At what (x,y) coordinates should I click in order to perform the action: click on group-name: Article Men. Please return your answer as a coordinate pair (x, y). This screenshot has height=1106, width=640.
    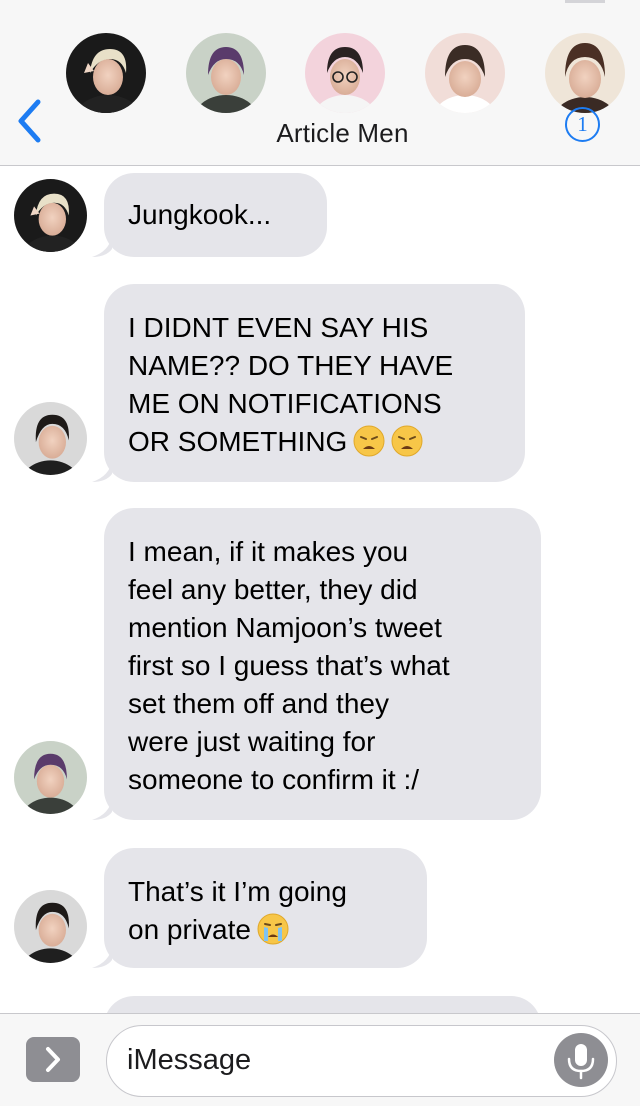
    Looking at the image, I should click on (320, 133).